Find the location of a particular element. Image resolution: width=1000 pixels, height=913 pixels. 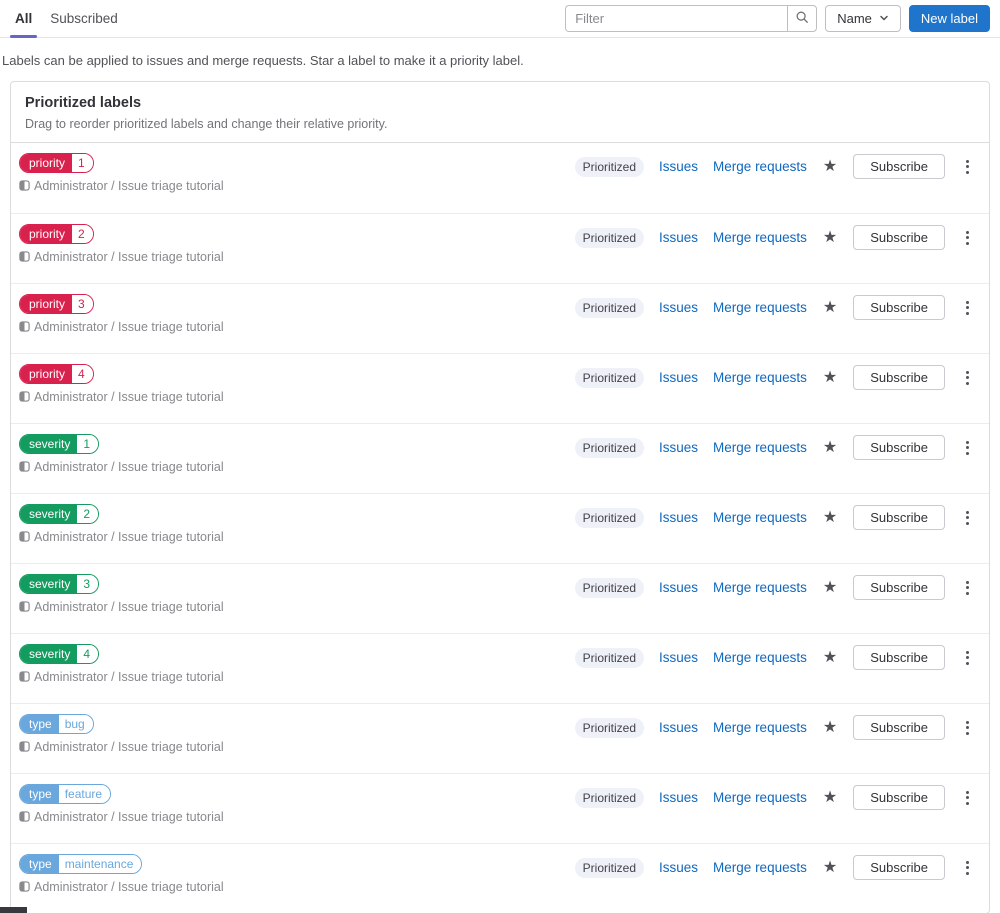

new-label-button: New label is located at coordinates (949, 18).